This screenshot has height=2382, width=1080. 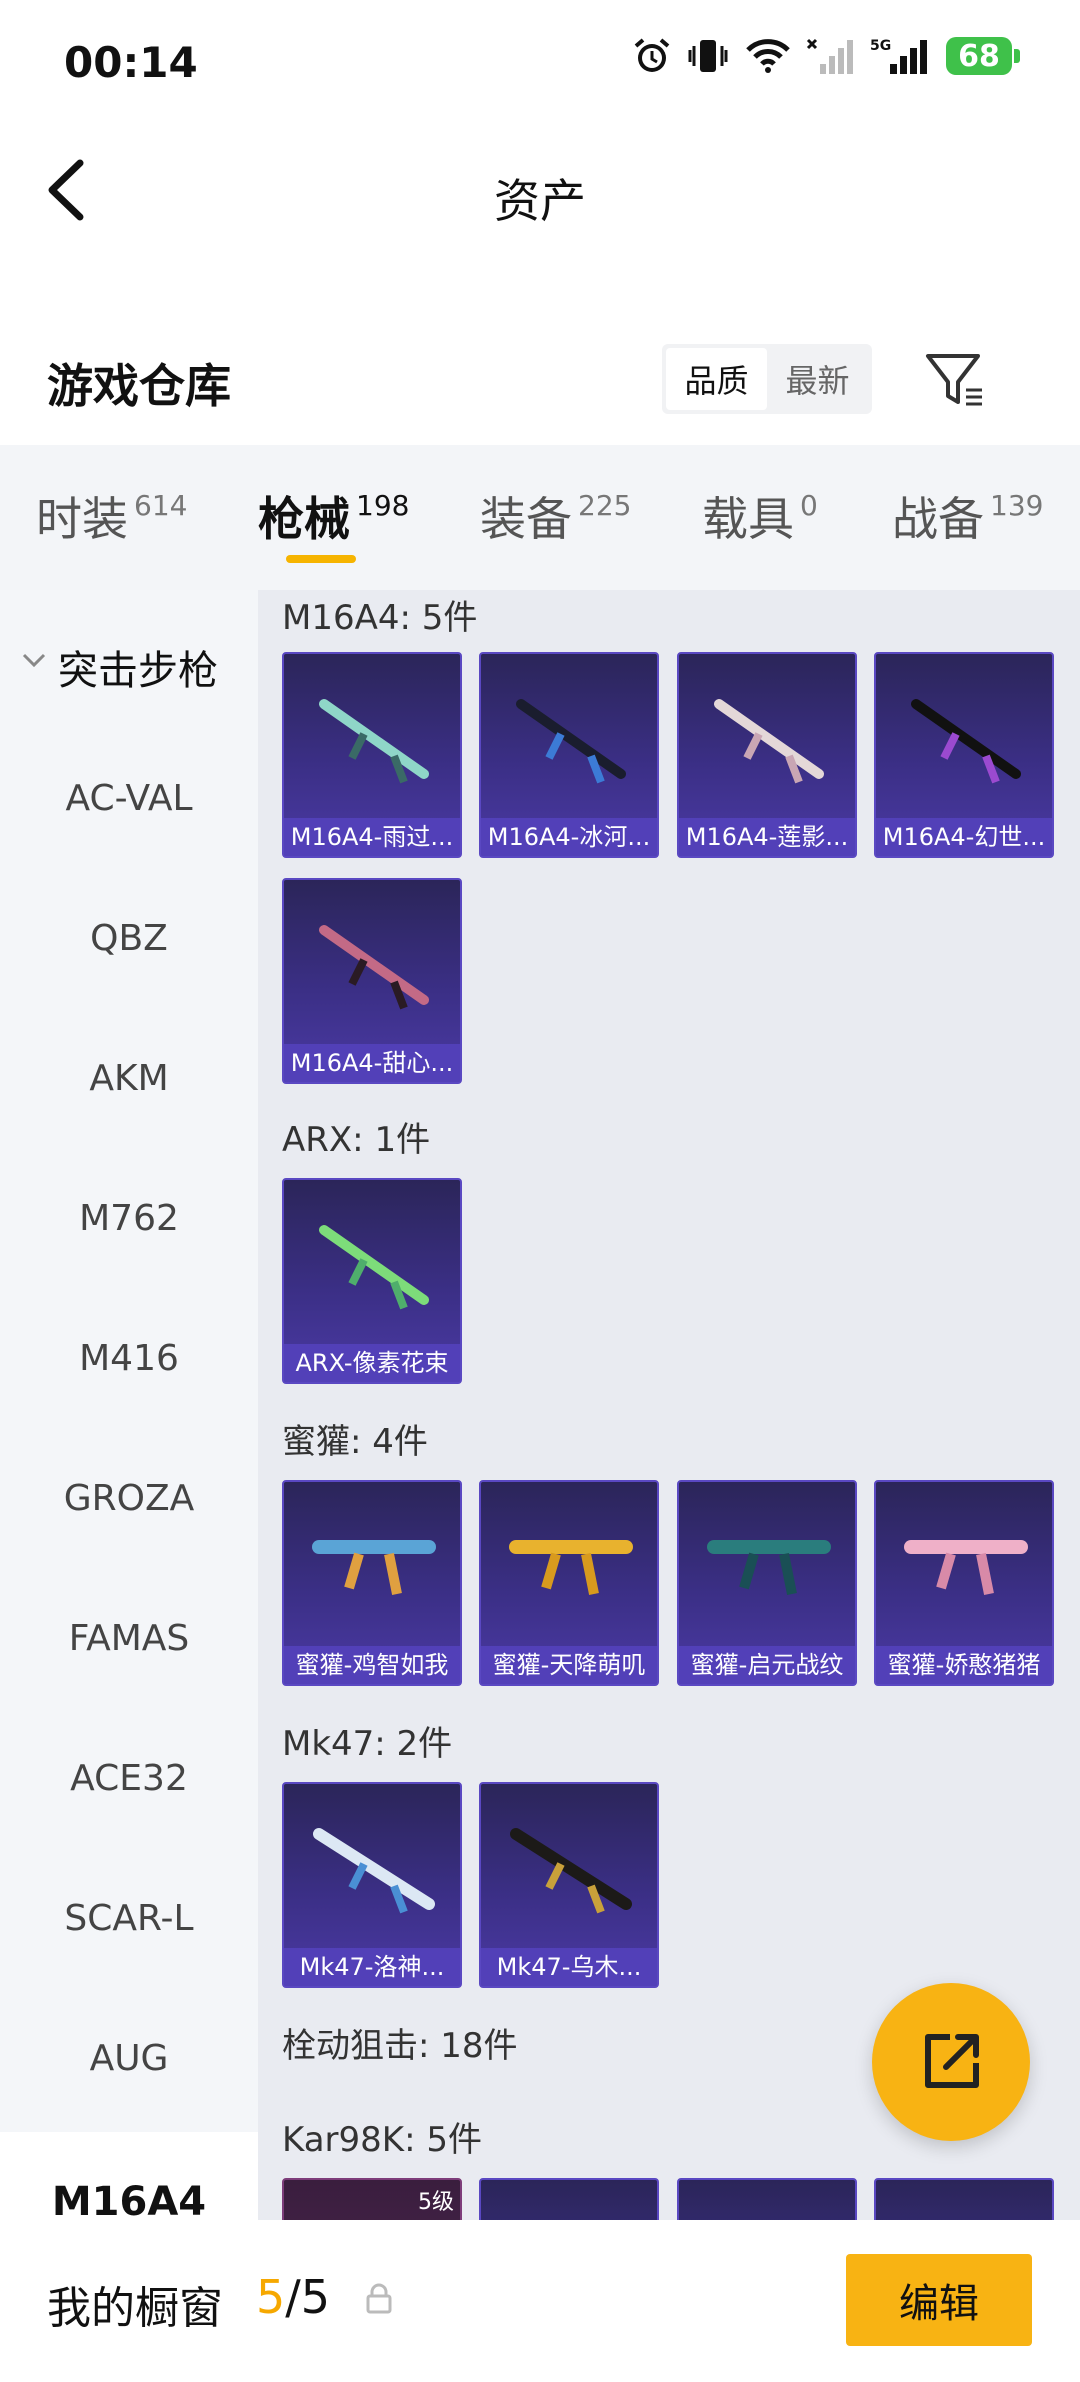 What do you see at coordinates (1017, 505) in the screenshot?
I see `tab-count: 139` at bounding box center [1017, 505].